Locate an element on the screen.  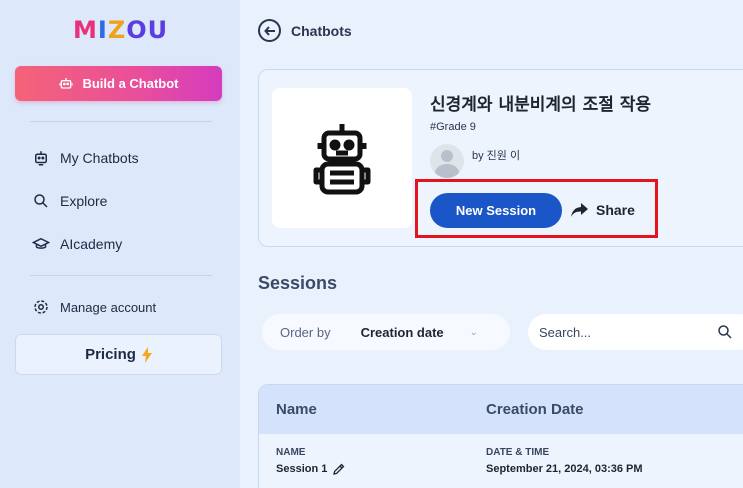
author-info: by 진원 이 is located at coordinates (475, 161).